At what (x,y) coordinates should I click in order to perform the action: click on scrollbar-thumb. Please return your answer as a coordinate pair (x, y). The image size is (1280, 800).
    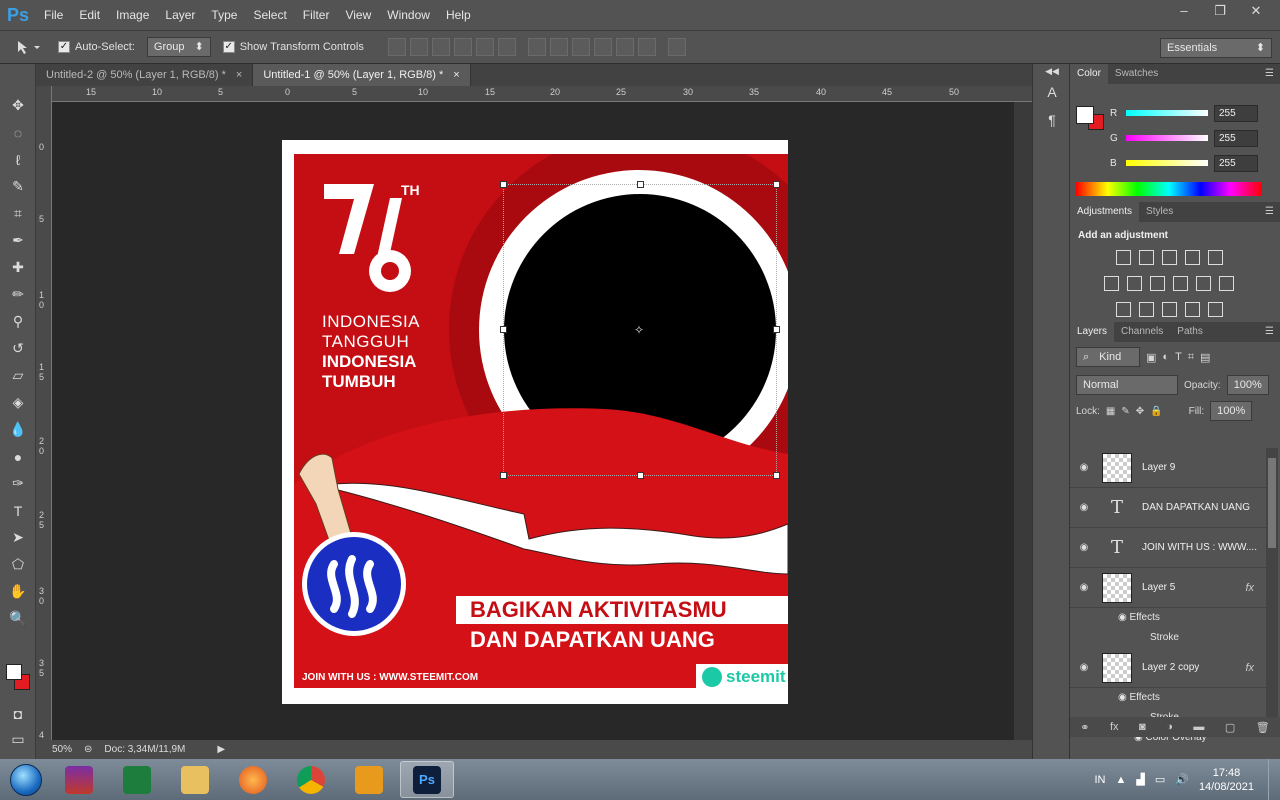
    Looking at the image, I should click on (1272, 503).